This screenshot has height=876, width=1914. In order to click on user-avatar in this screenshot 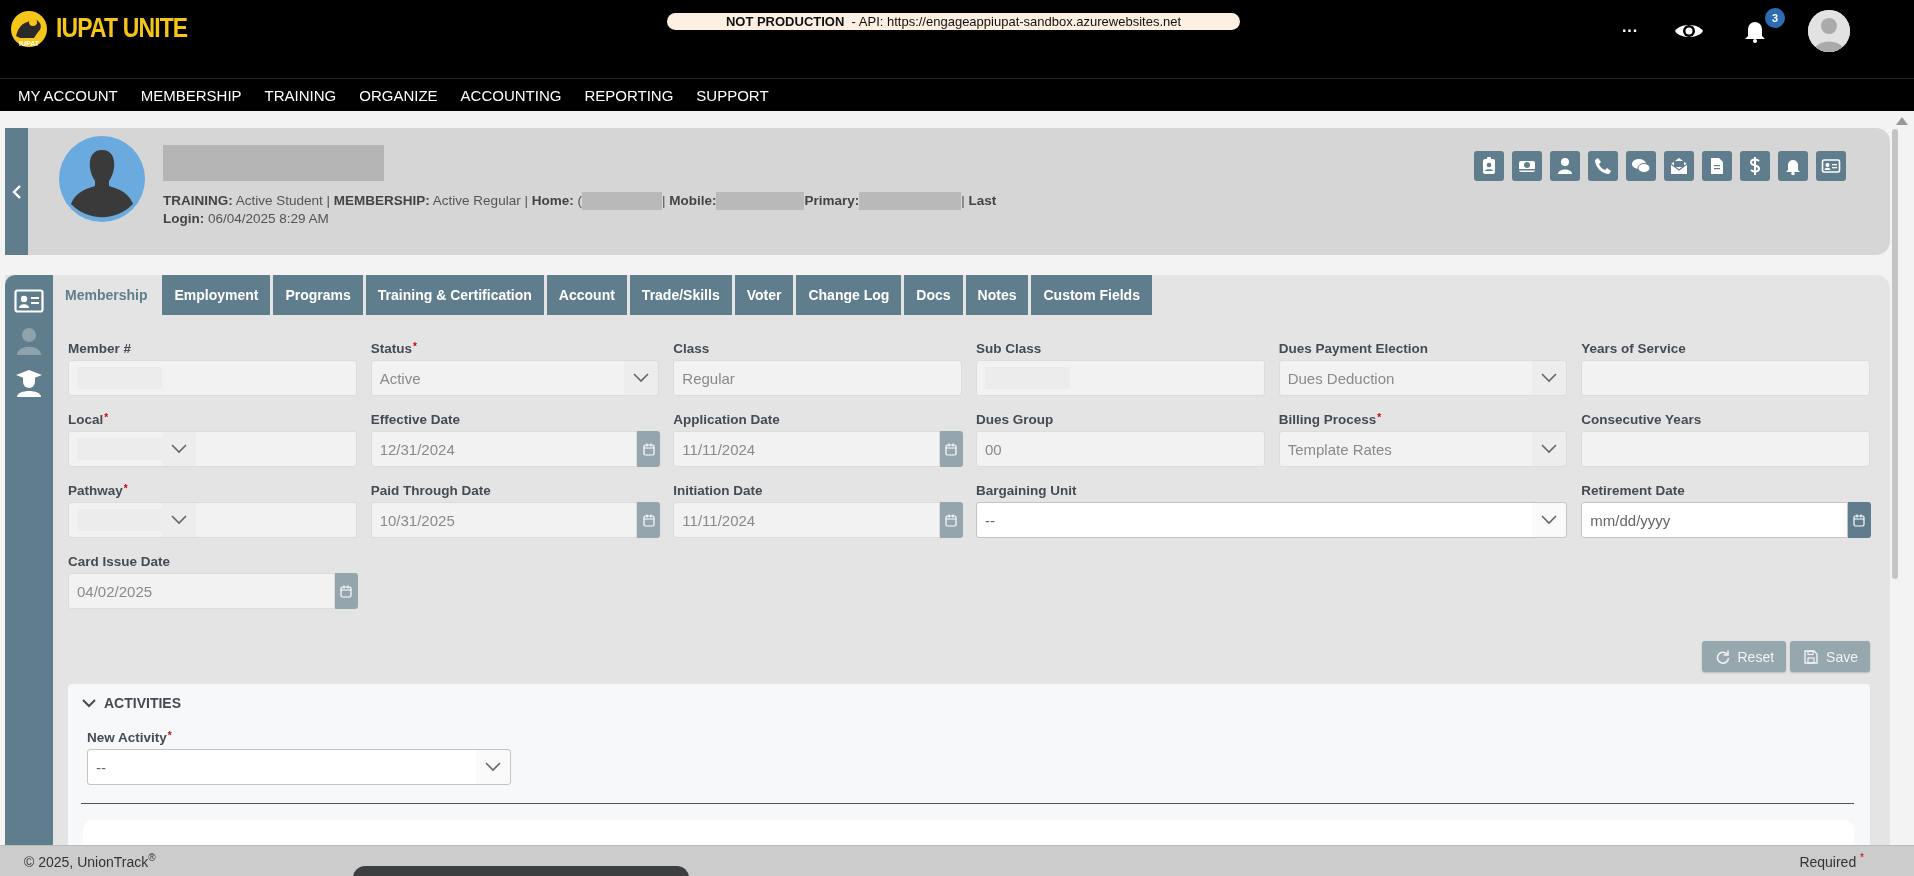, I will do `click(1829, 31)`.